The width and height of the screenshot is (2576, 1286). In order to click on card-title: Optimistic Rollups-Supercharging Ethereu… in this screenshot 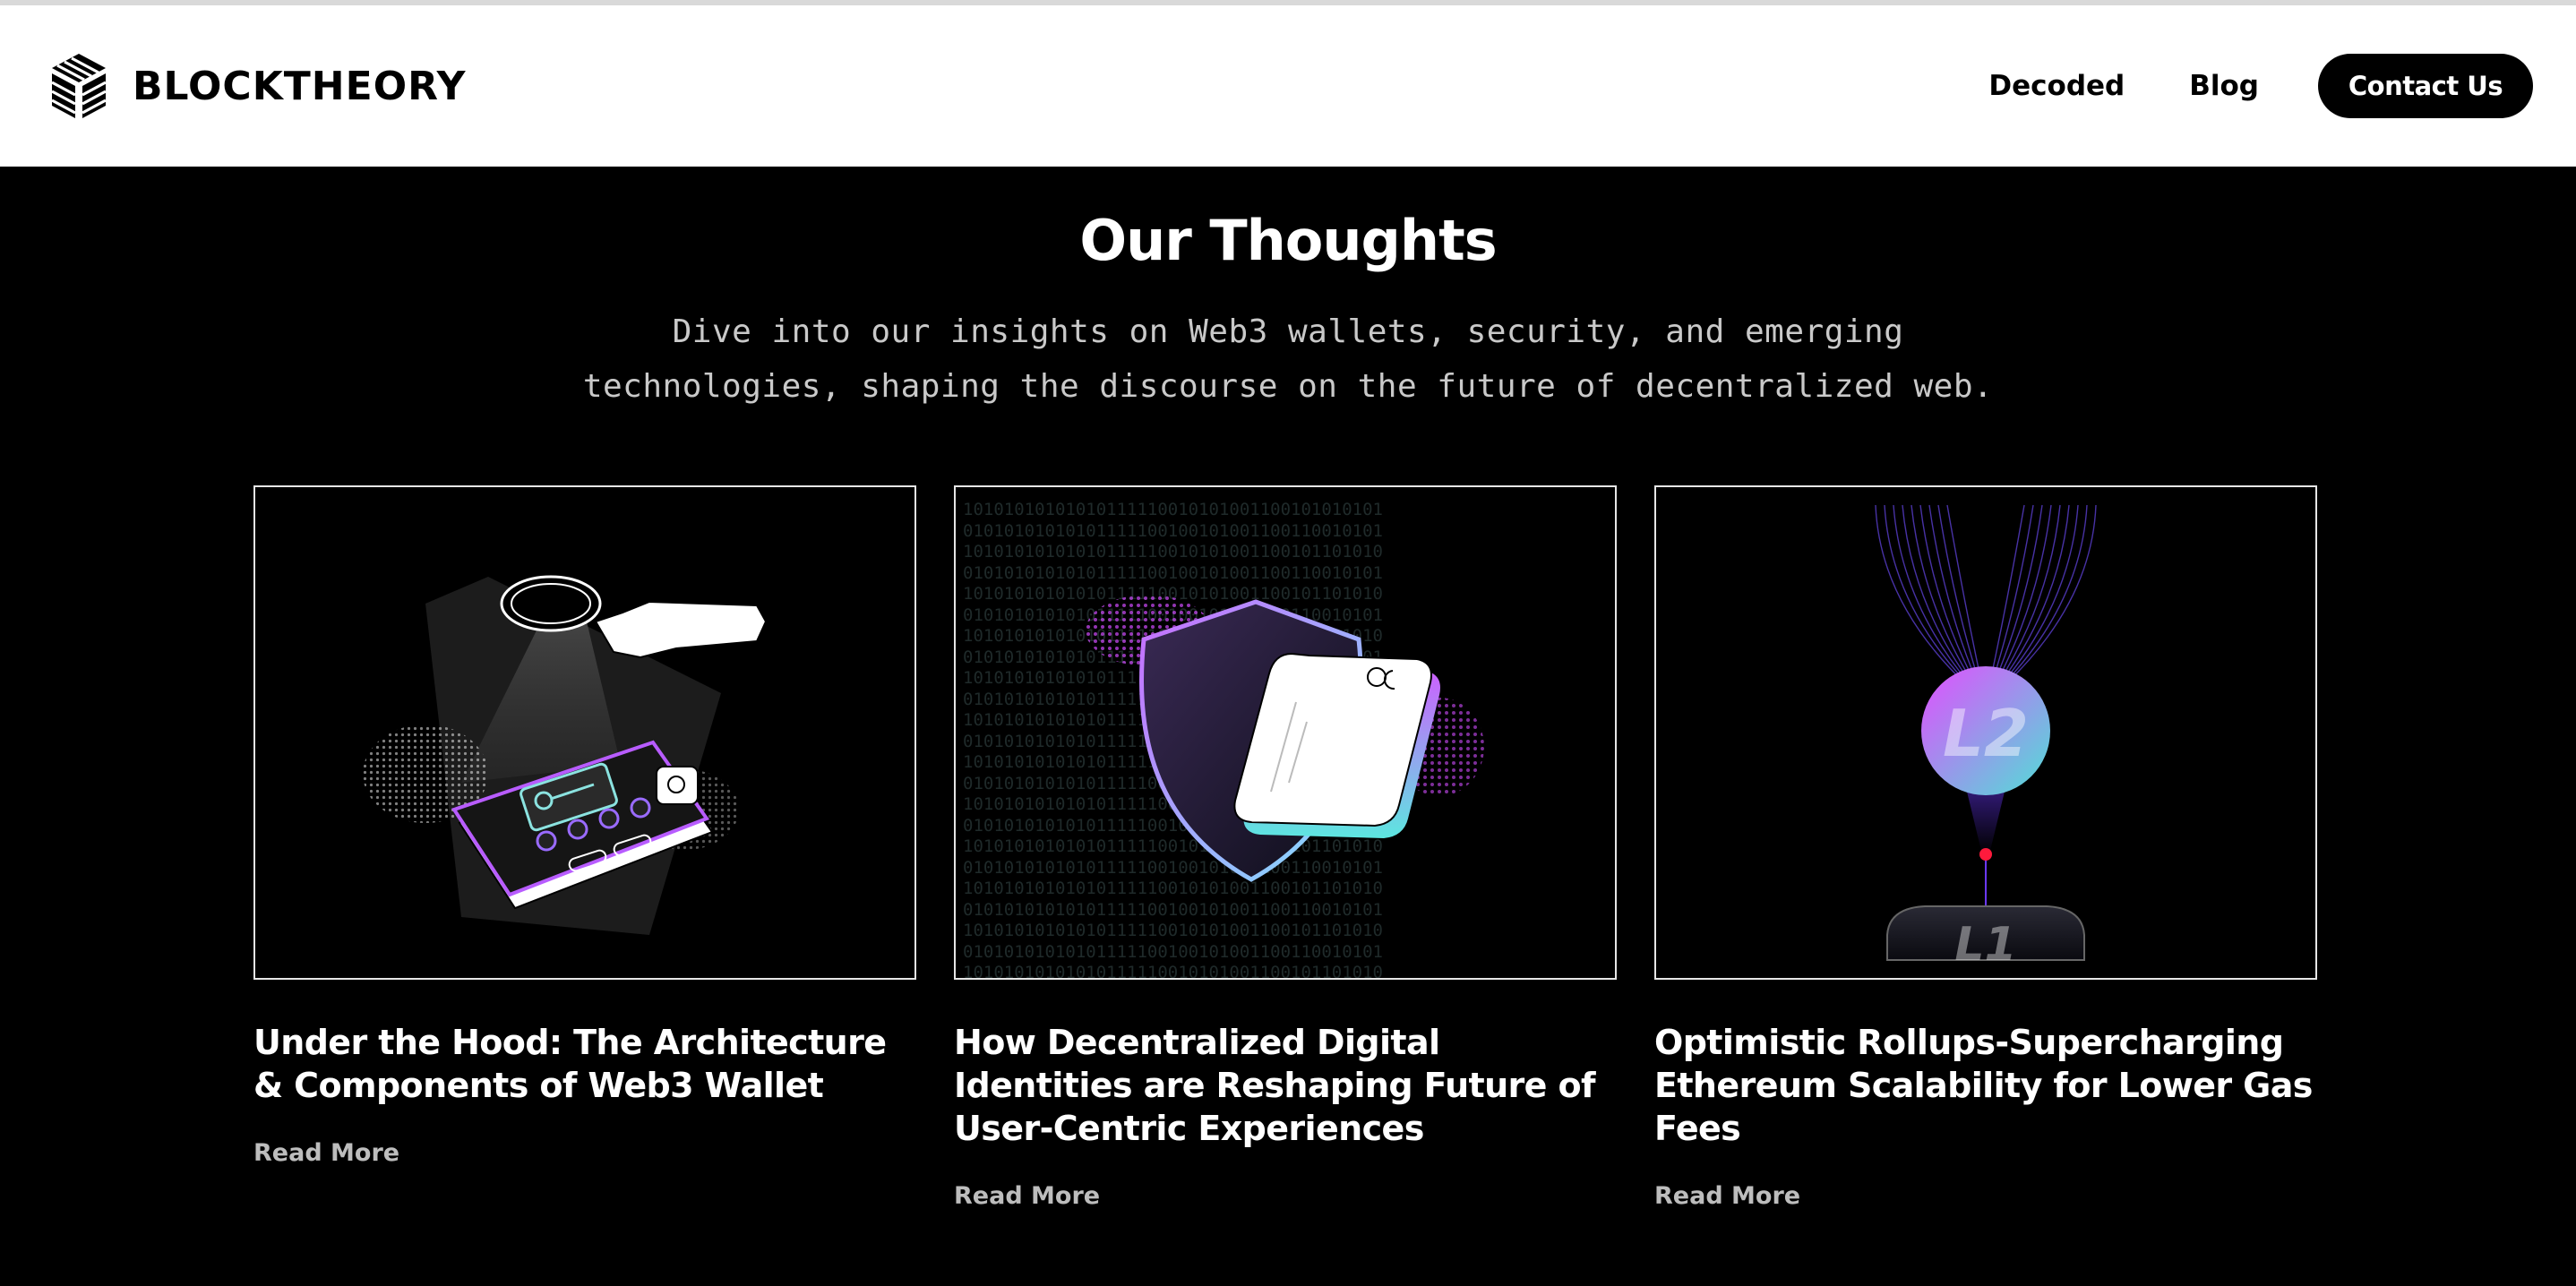, I will do `click(1985, 1085)`.